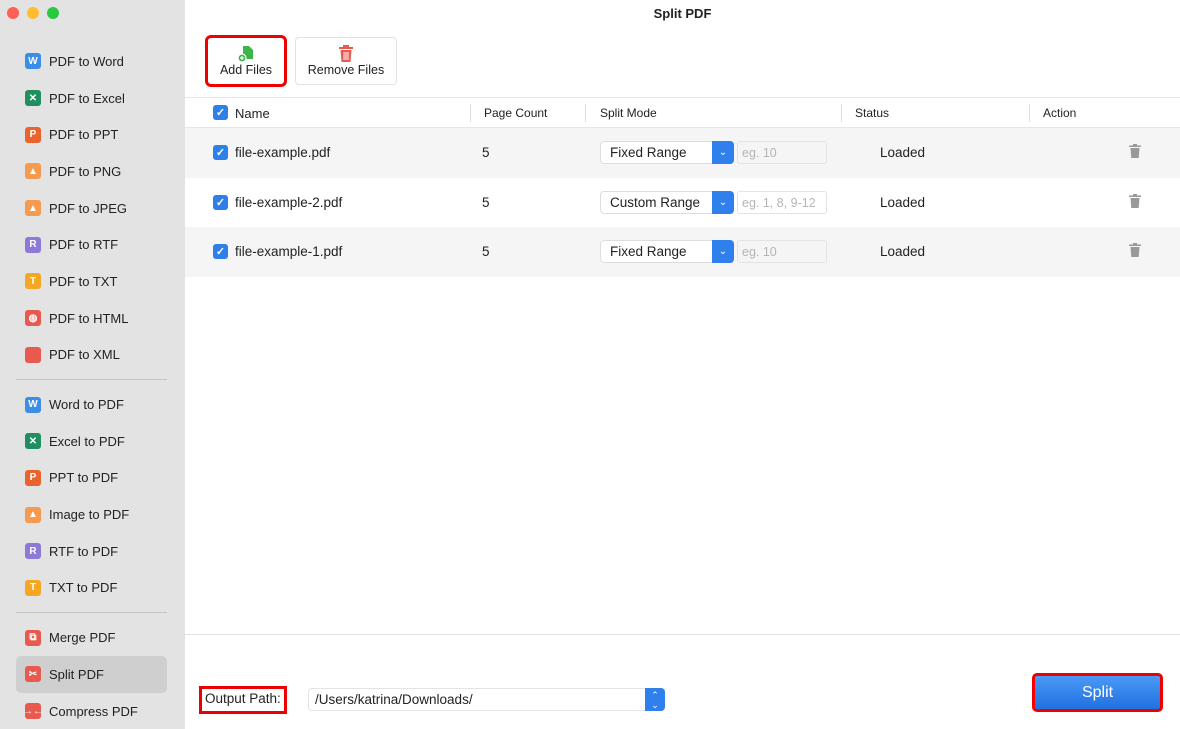 The image size is (1180, 729). I want to click on remove-files-button: Remove Files, so click(346, 61).